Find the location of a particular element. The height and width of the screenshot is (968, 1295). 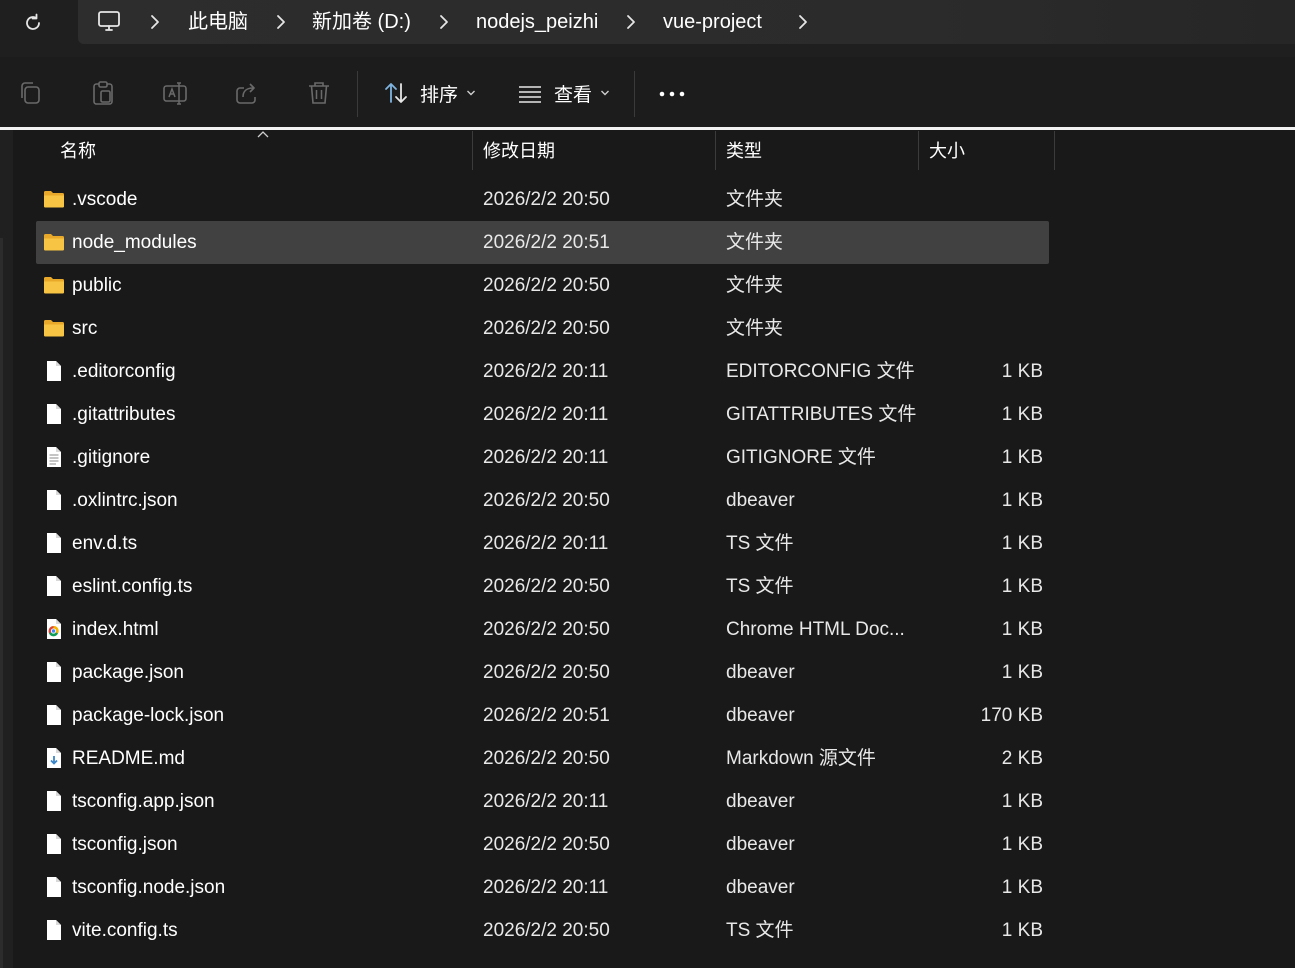

file-row: node_modules 2026/2/2 20:51 文件夹 is located at coordinates (542, 242).